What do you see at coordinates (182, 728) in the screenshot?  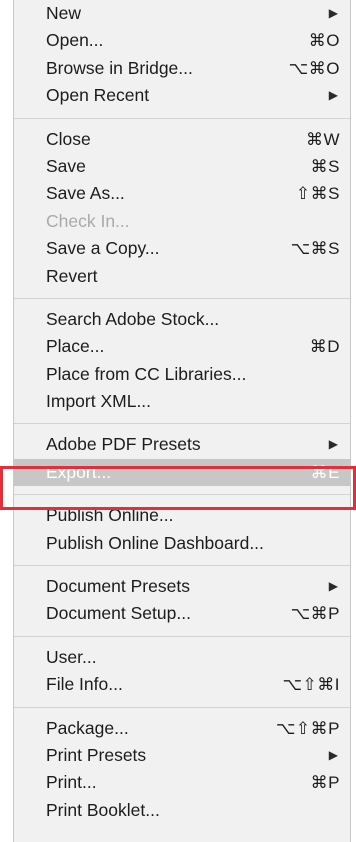 I see `menu-item-package: Package... ⌥⇧⌘P` at bounding box center [182, 728].